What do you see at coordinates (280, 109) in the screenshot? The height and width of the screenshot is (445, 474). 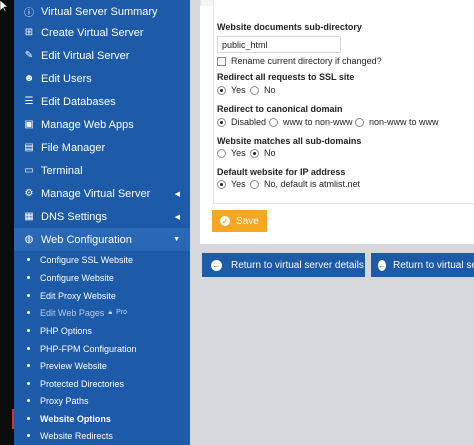 I see `canonical-label: Redirect to canonical domain` at bounding box center [280, 109].